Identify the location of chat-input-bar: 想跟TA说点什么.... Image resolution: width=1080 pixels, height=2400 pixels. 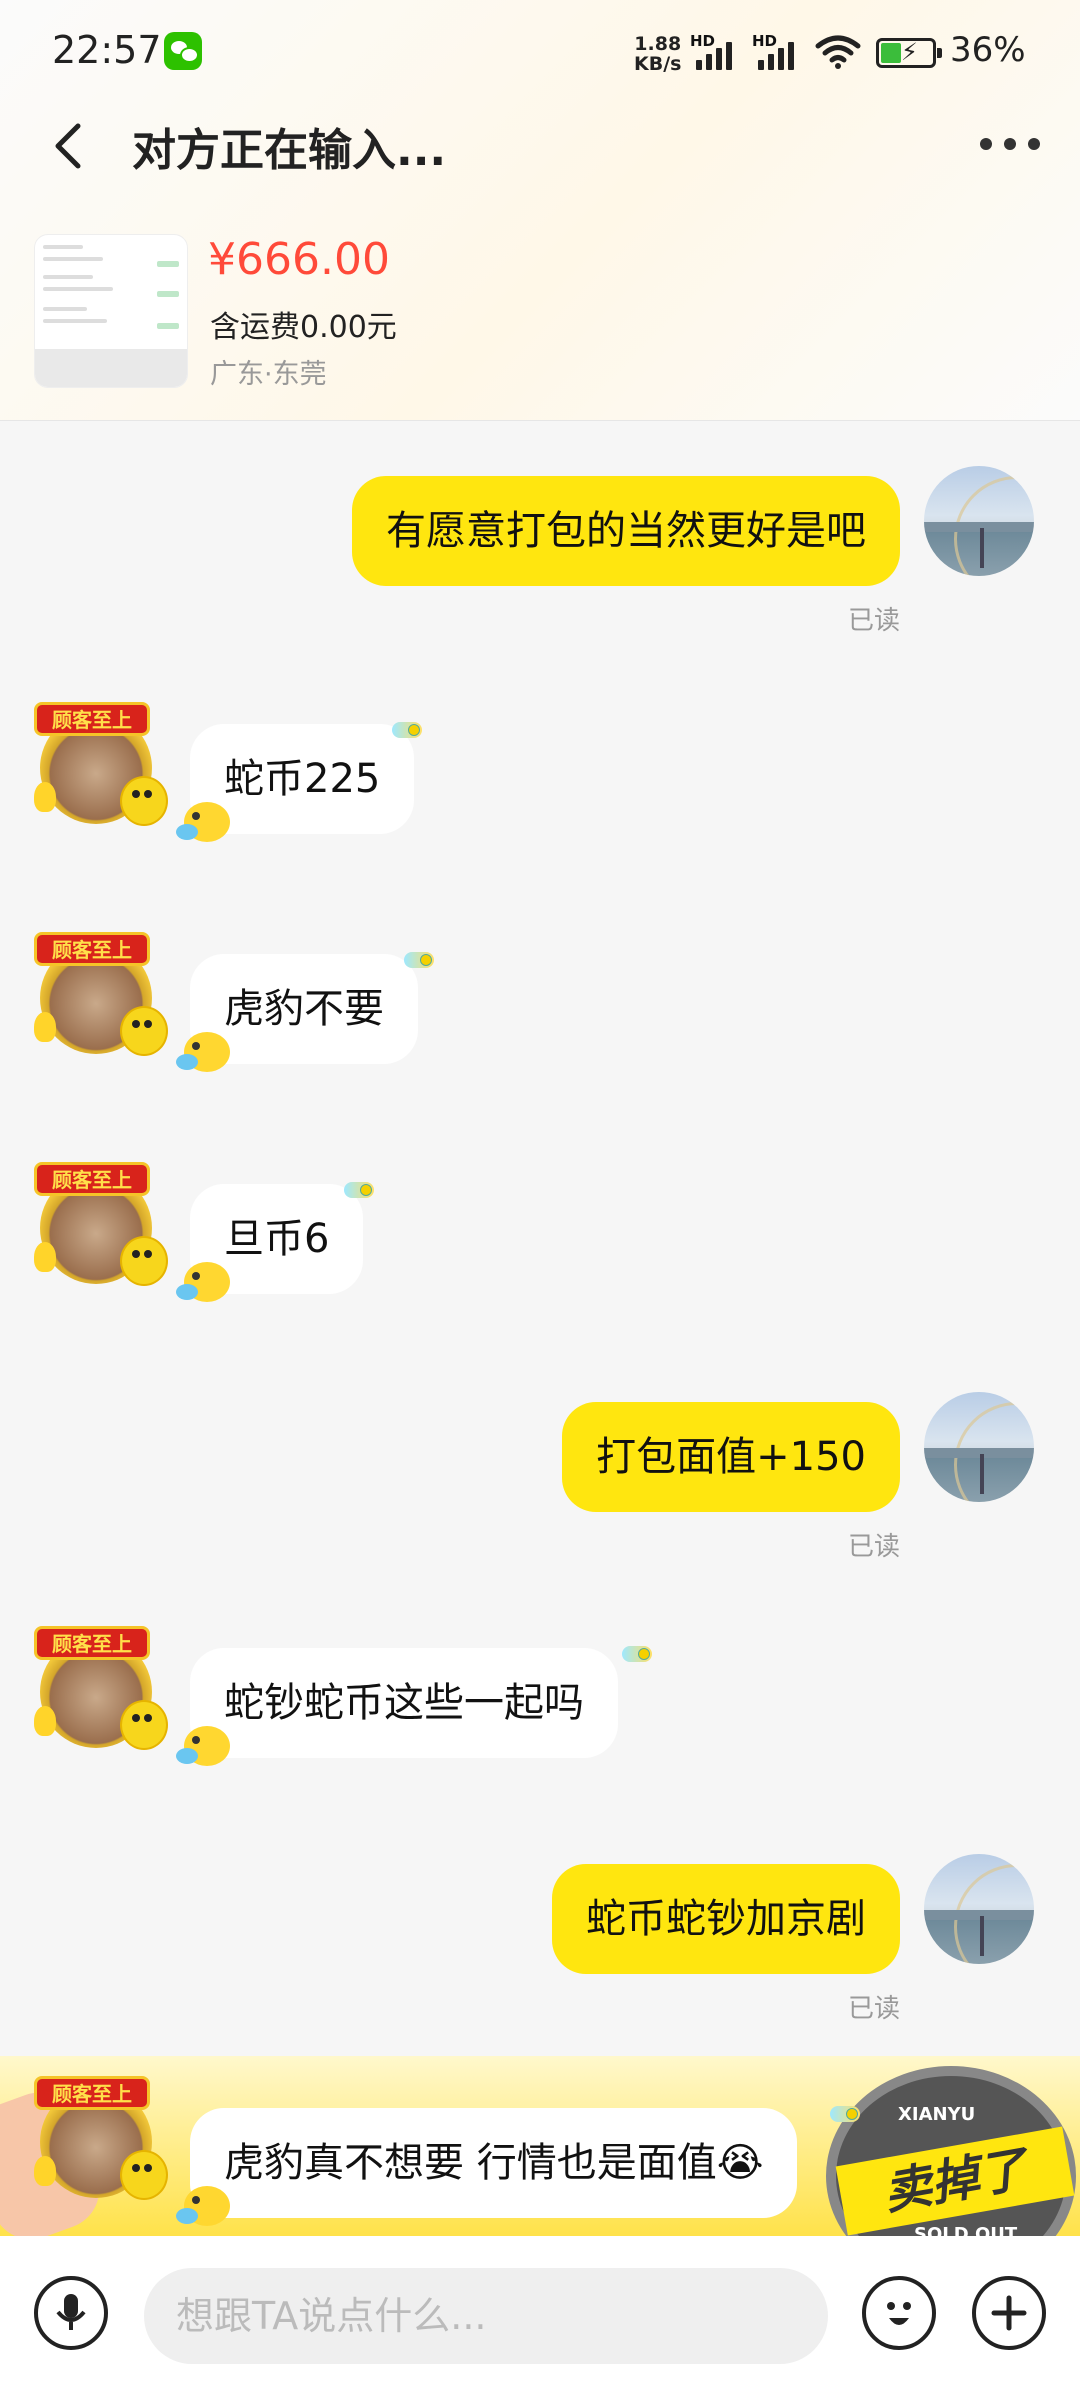
(540, 2318).